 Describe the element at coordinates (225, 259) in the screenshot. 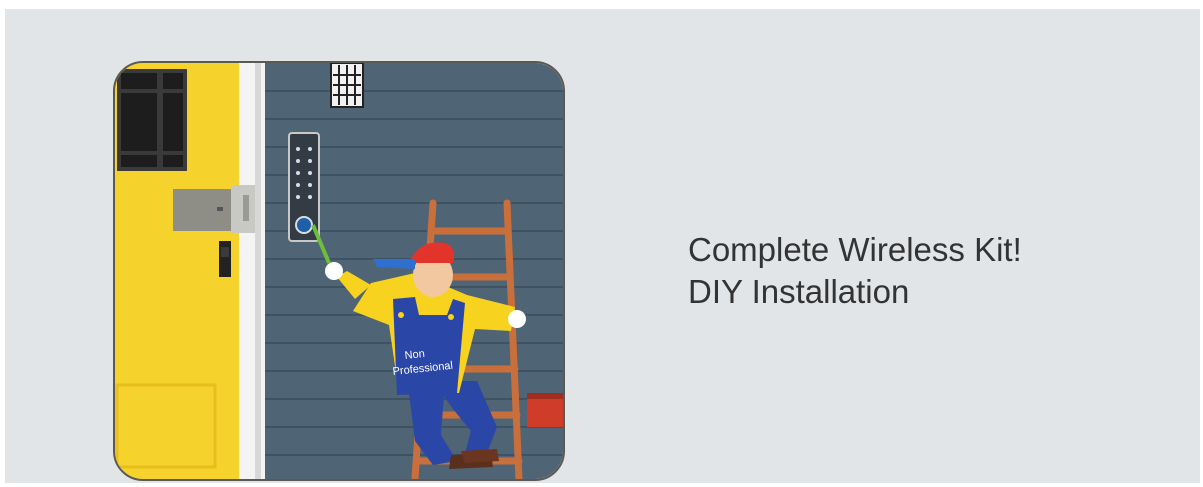

I see `door-handle` at that location.